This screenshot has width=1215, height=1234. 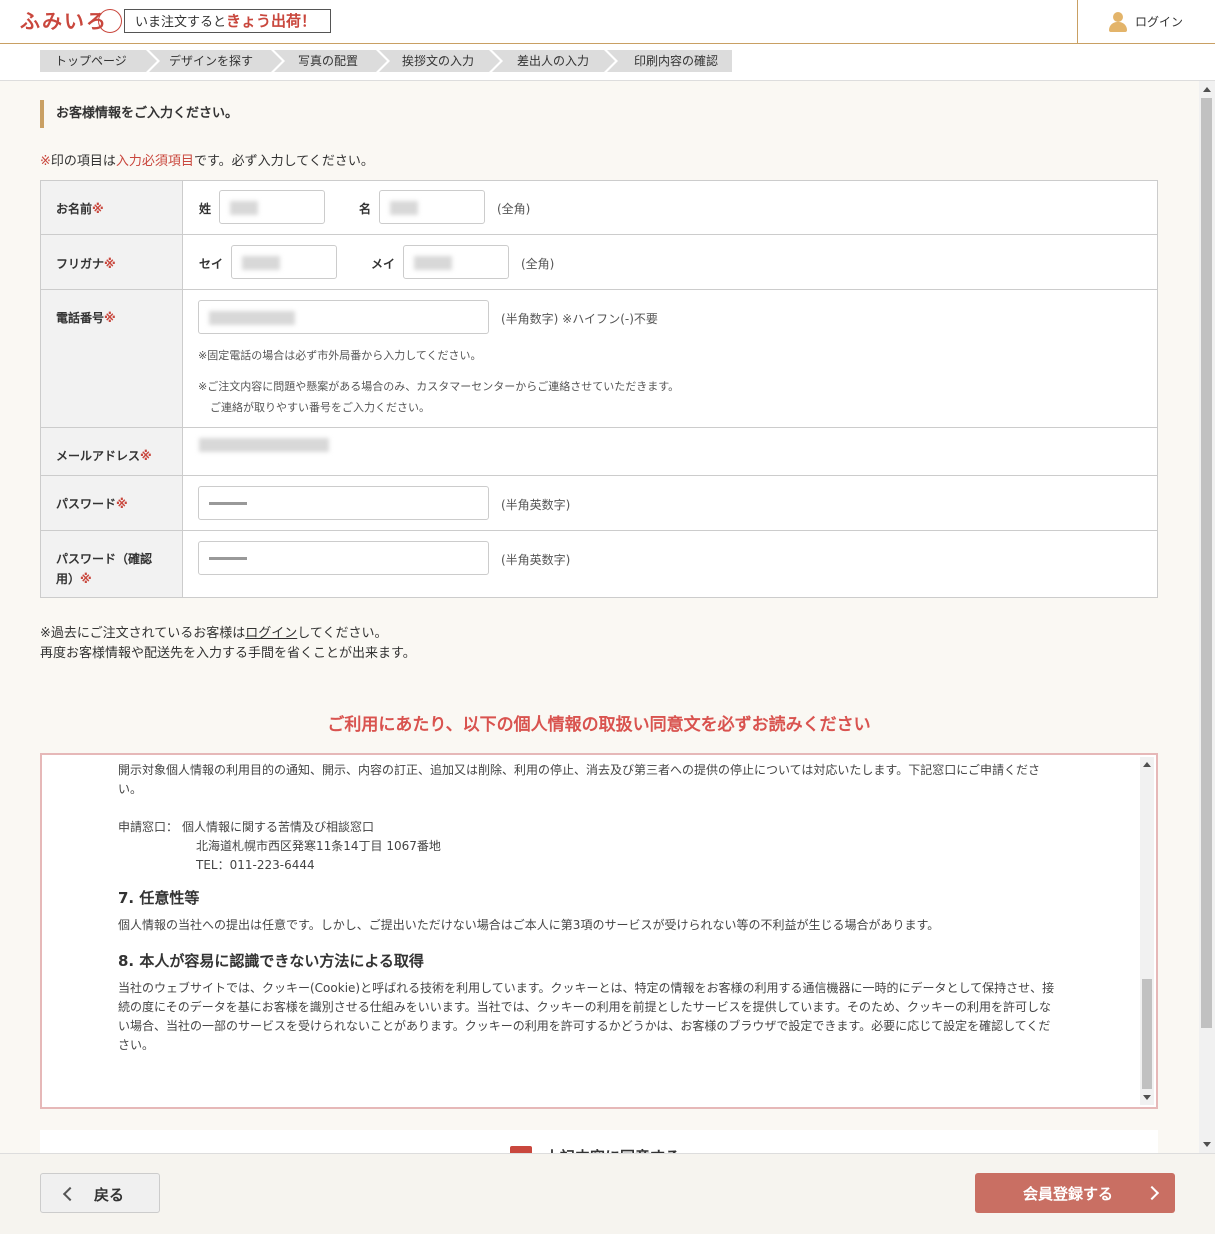 I want to click on terms-address: 北海道札幌市西区発寒11条14丁目 1067番地, so click(x=318, y=846).